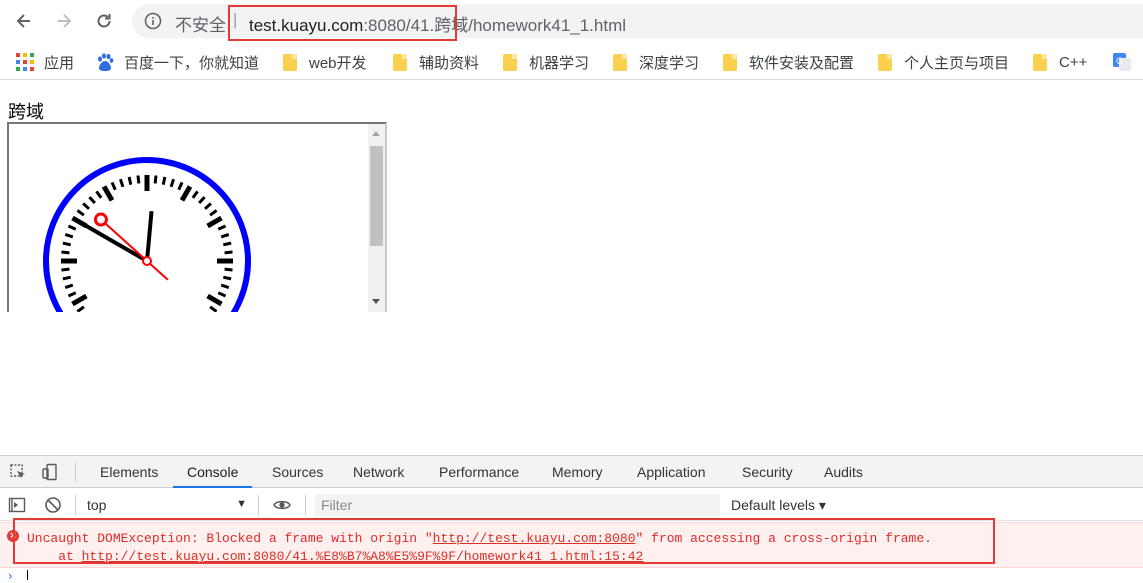 The image size is (1143, 583). I want to click on bookmark-deep-learning: 深度学习, so click(656, 62).